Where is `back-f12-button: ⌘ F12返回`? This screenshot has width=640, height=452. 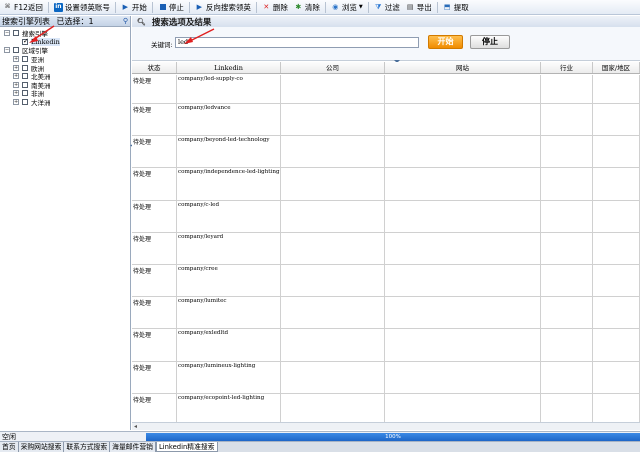 back-f12-button: ⌘ F12返回 is located at coordinates (23, 7).